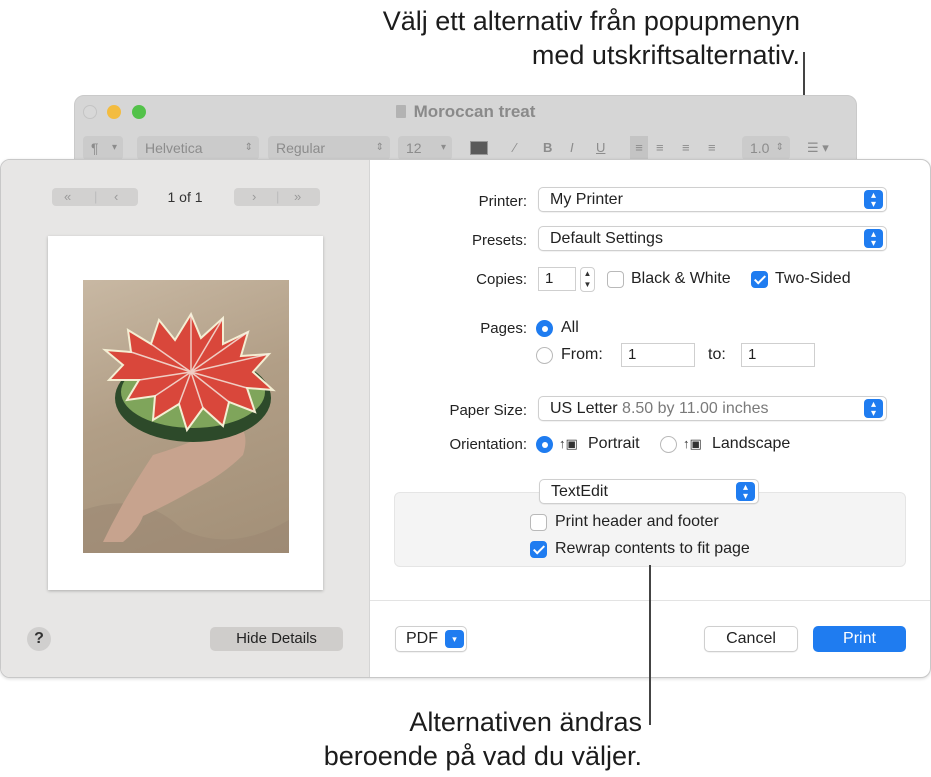  I want to click on app-options-value: TextEdit, so click(579, 491).